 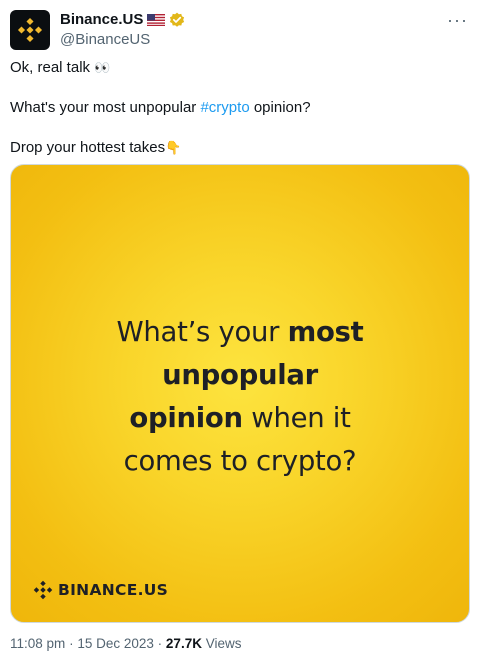 I want to click on gold-verified-badge-icon, so click(x=177, y=20).